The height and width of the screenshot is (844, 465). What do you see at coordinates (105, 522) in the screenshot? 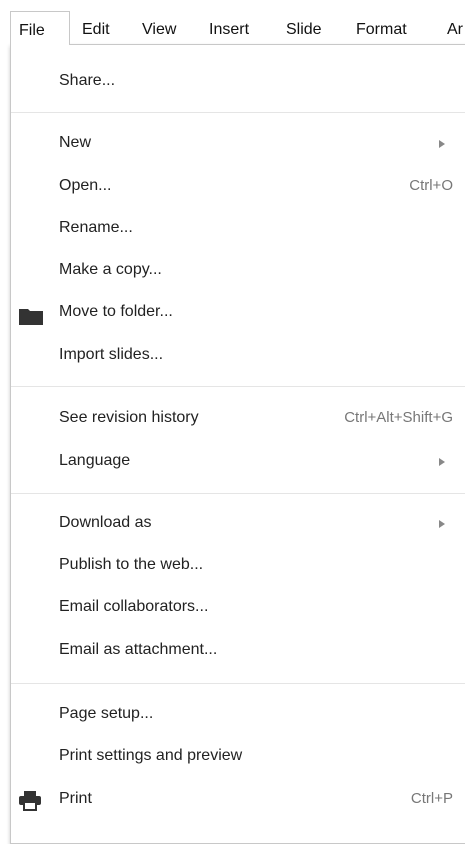
I see `menu-item-download-as-label: Download as` at bounding box center [105, 522].